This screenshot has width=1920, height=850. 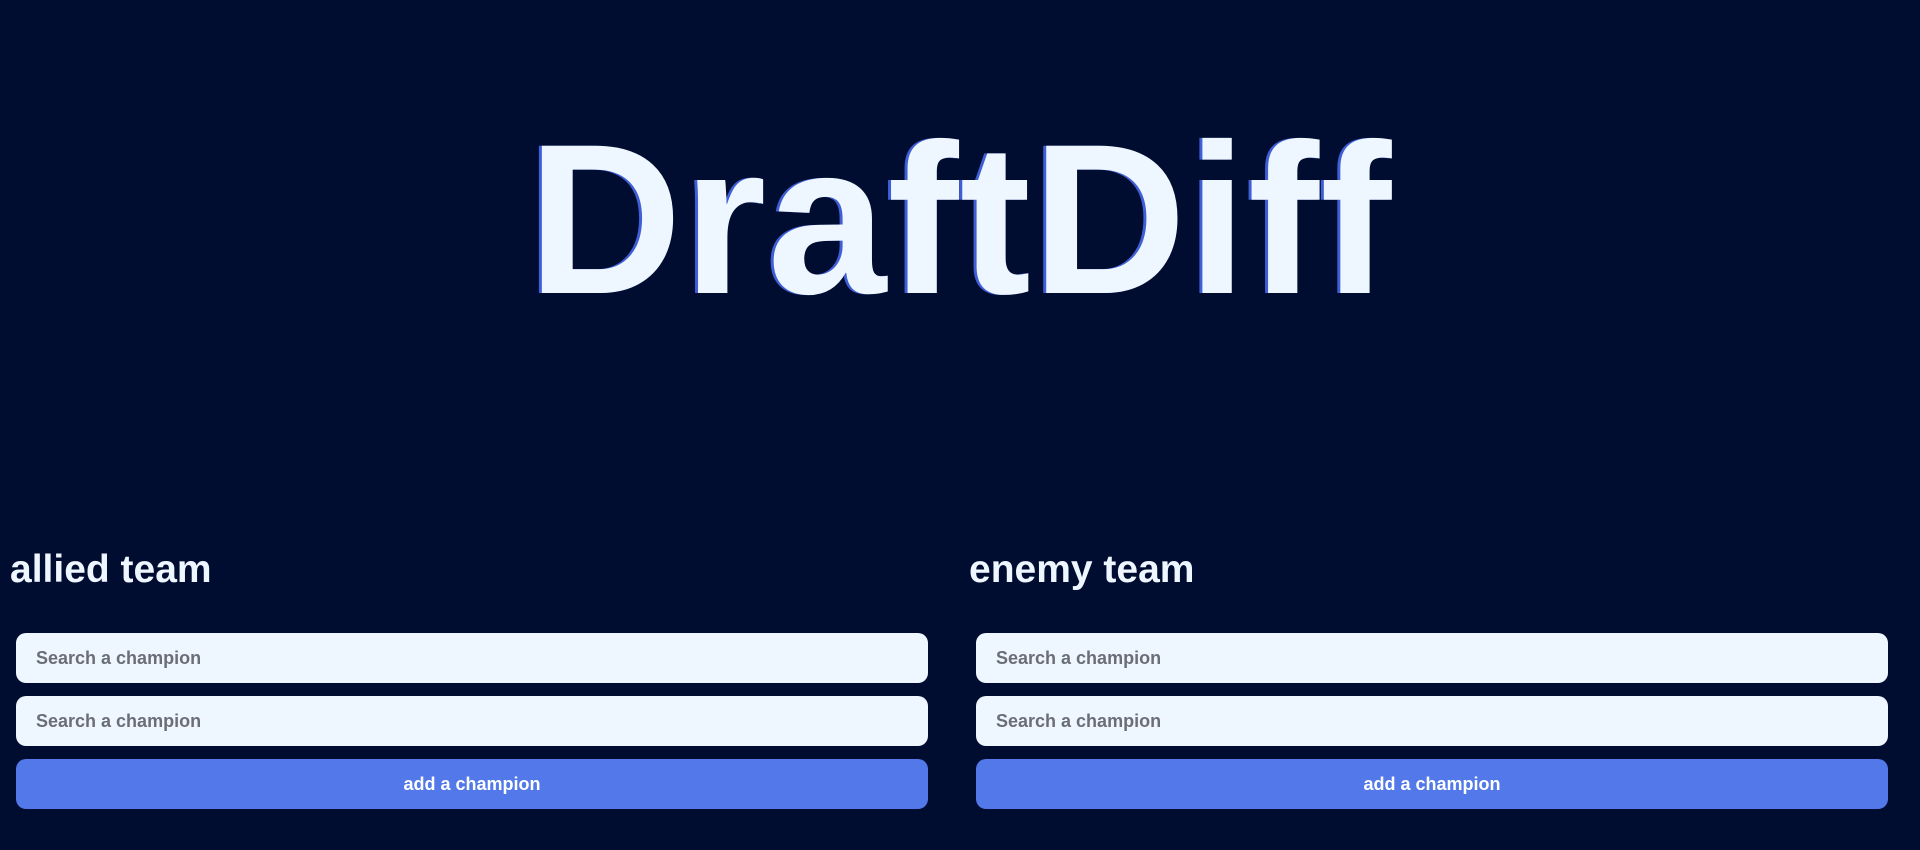 What do you see at coordinates (111, 569) in the screenshot?
I see `allied-team-heading: allied team` at bounding box center [111, 569].